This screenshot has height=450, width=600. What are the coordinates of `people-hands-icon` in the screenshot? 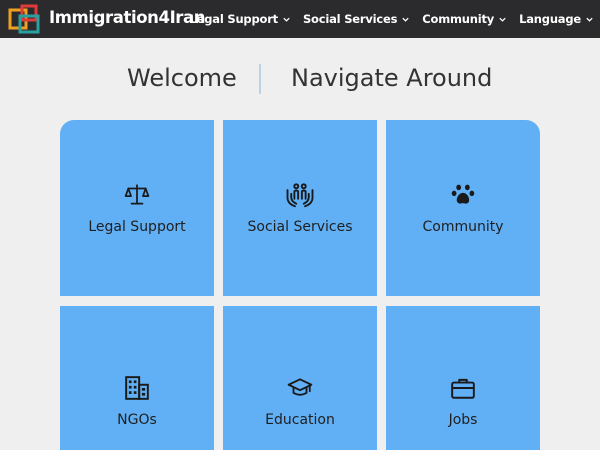 It's located at (300, 195).